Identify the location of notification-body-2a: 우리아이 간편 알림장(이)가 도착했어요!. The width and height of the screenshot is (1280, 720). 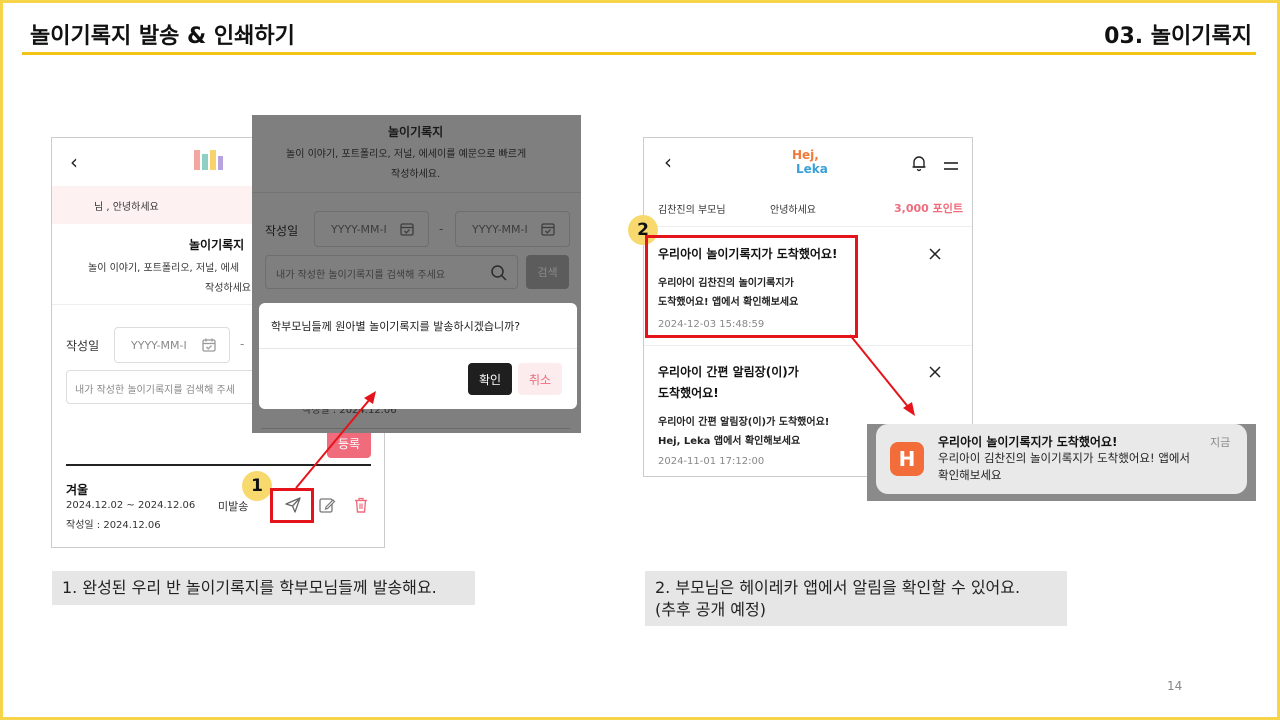
(744, 422).